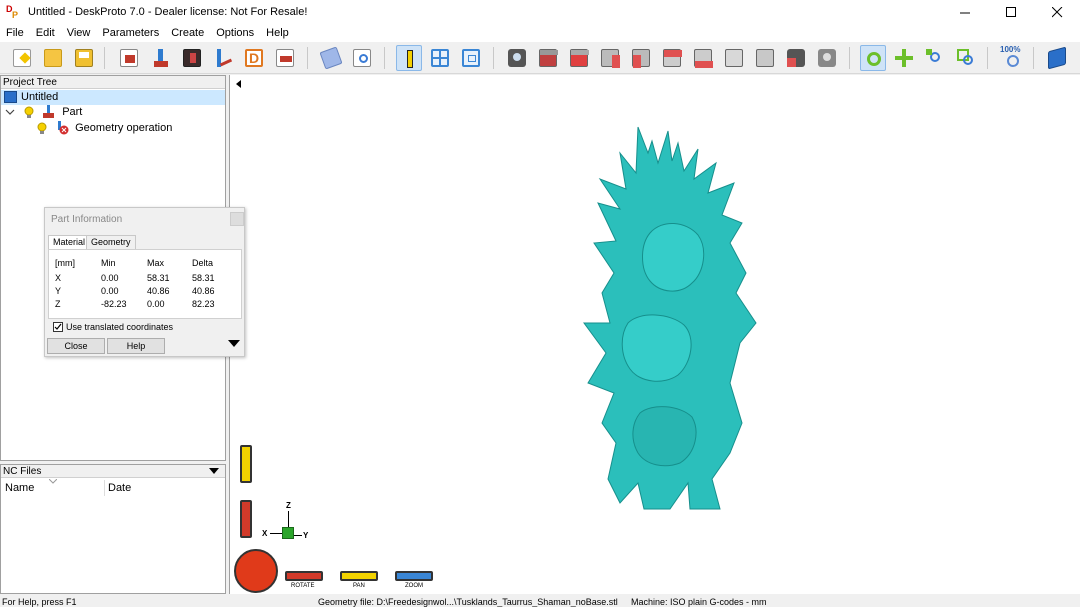 The image size is (1080, 607). What do you see at coordinates (72, 112) in the screenshot?
I see `tree-item-label: Part` at bounding box center [72, 112].